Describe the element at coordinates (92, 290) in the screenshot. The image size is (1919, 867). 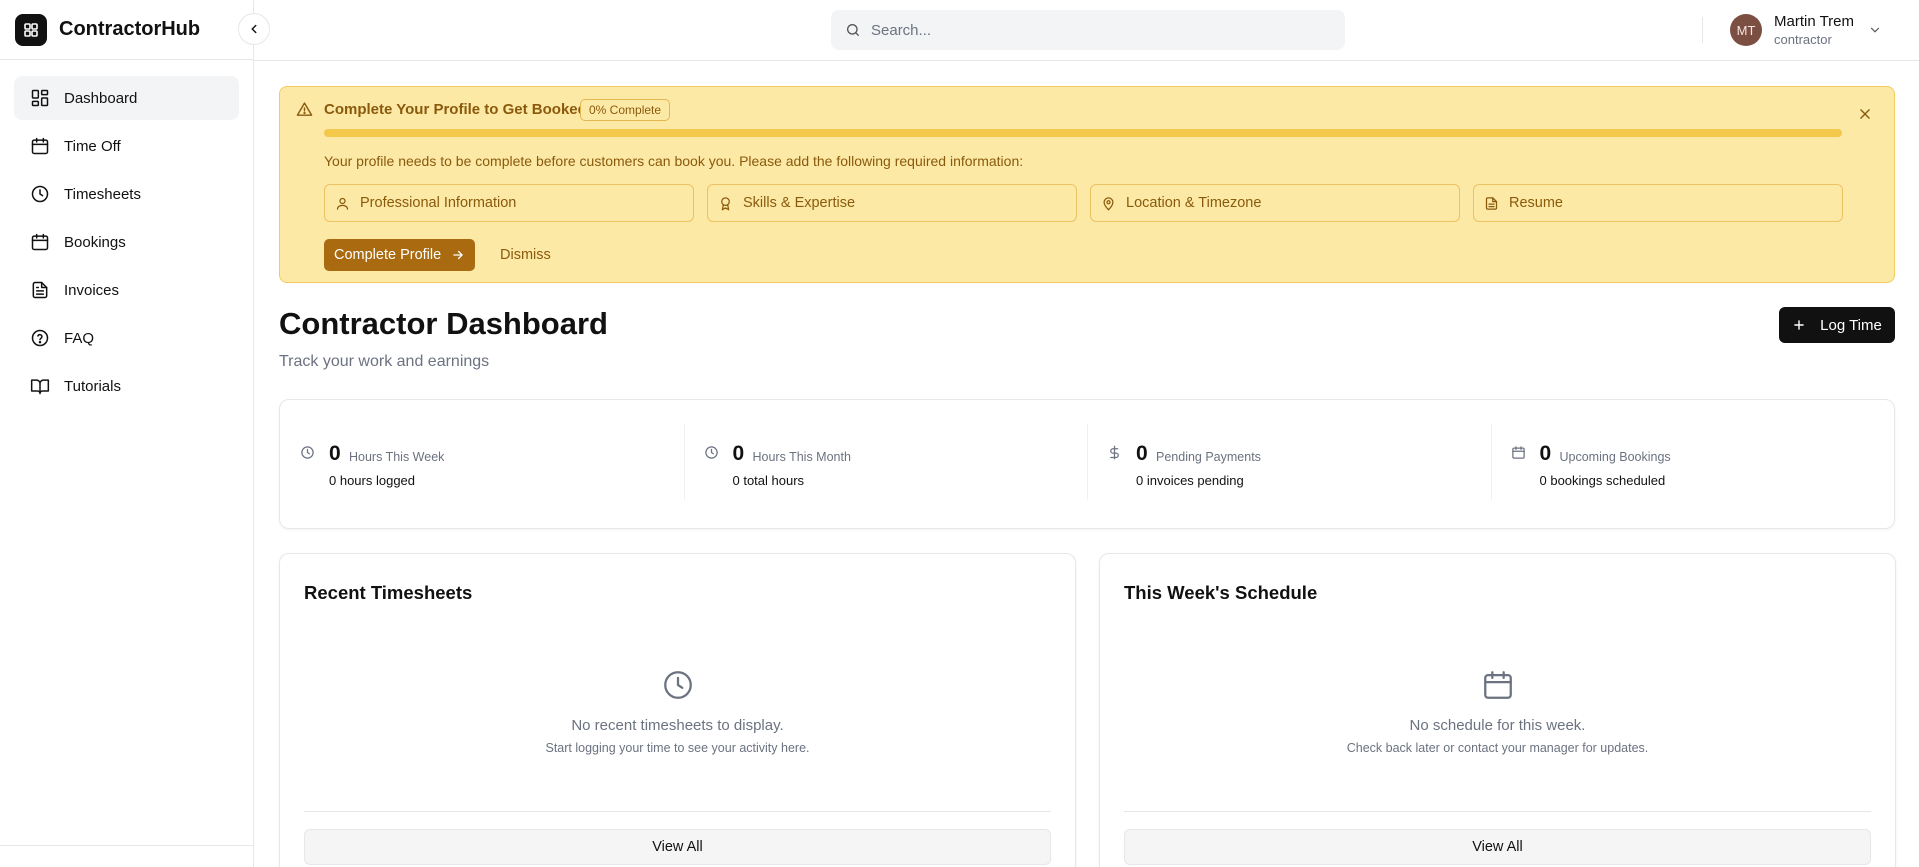
I see `sidebar-item-label: Invoices` at that location.